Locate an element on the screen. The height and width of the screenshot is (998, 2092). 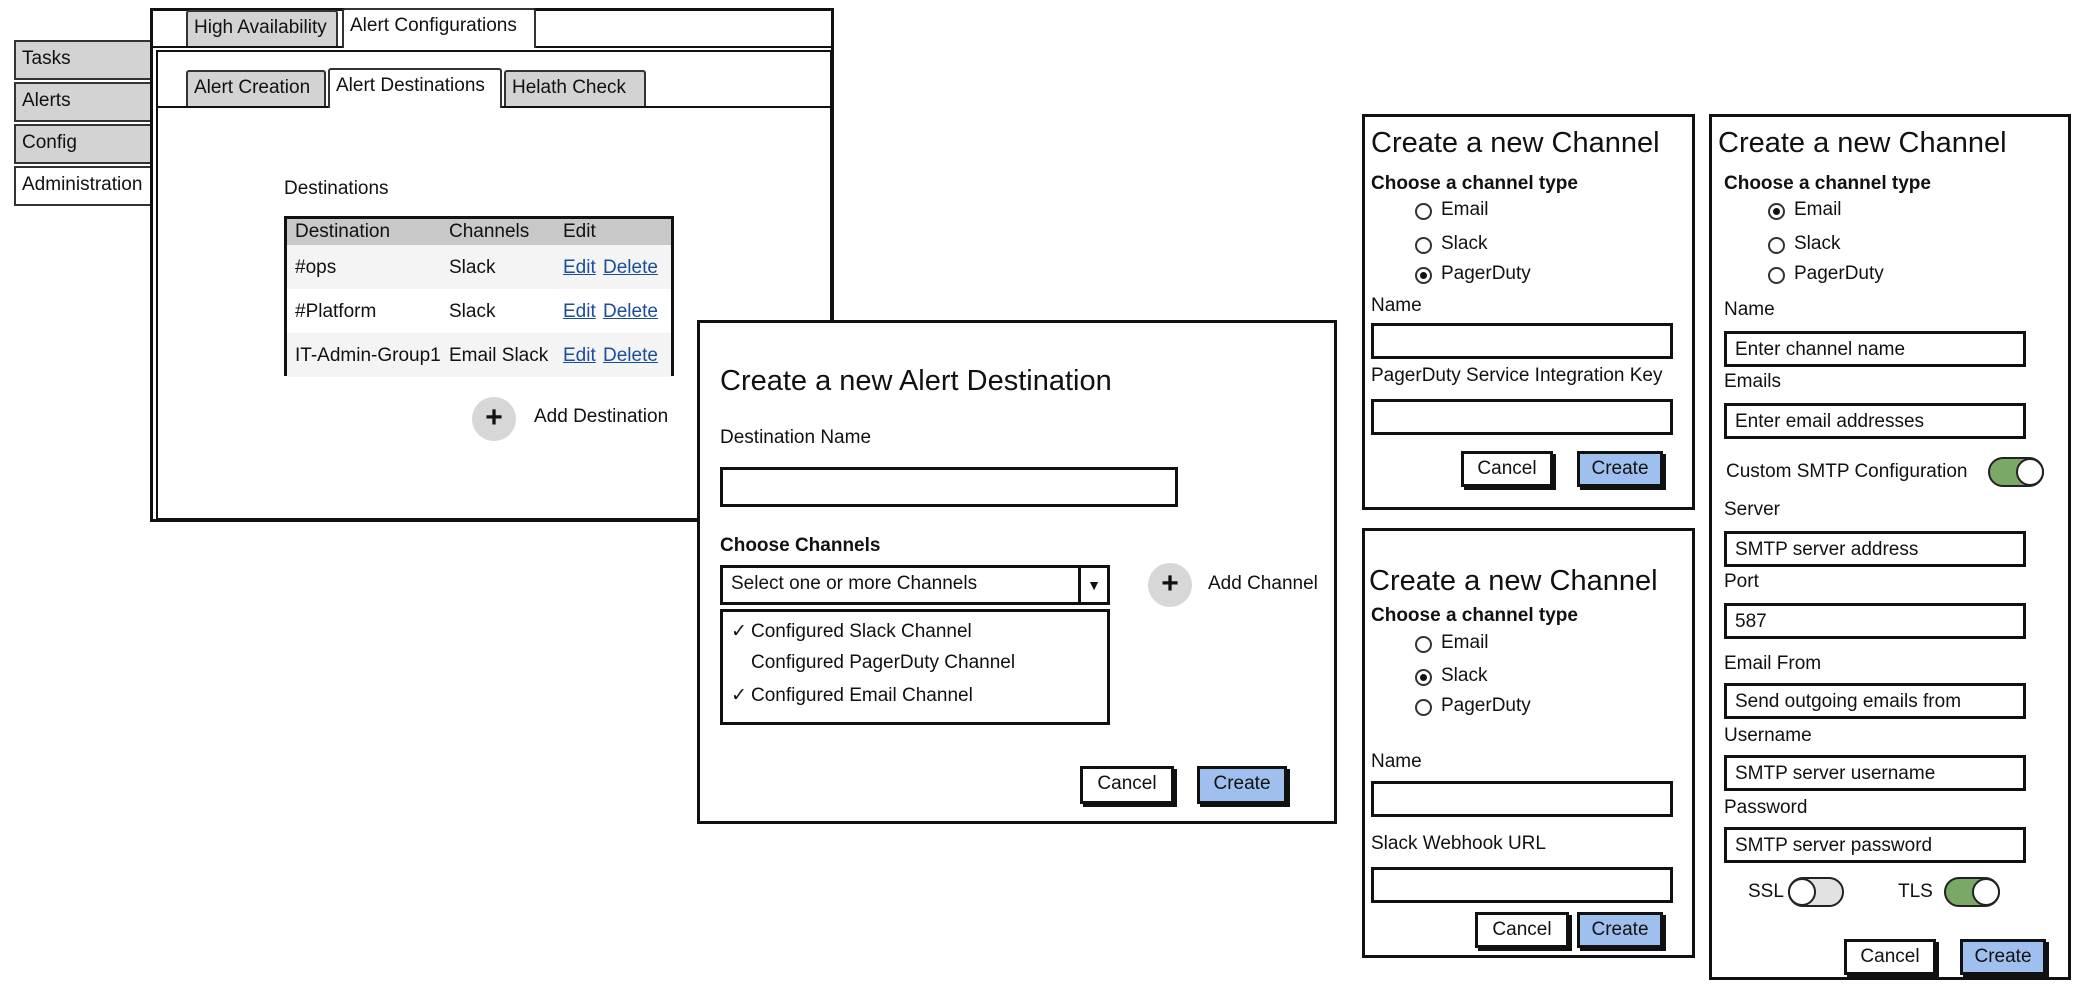
port-input: 587 is located at coordinates (1875, 621).